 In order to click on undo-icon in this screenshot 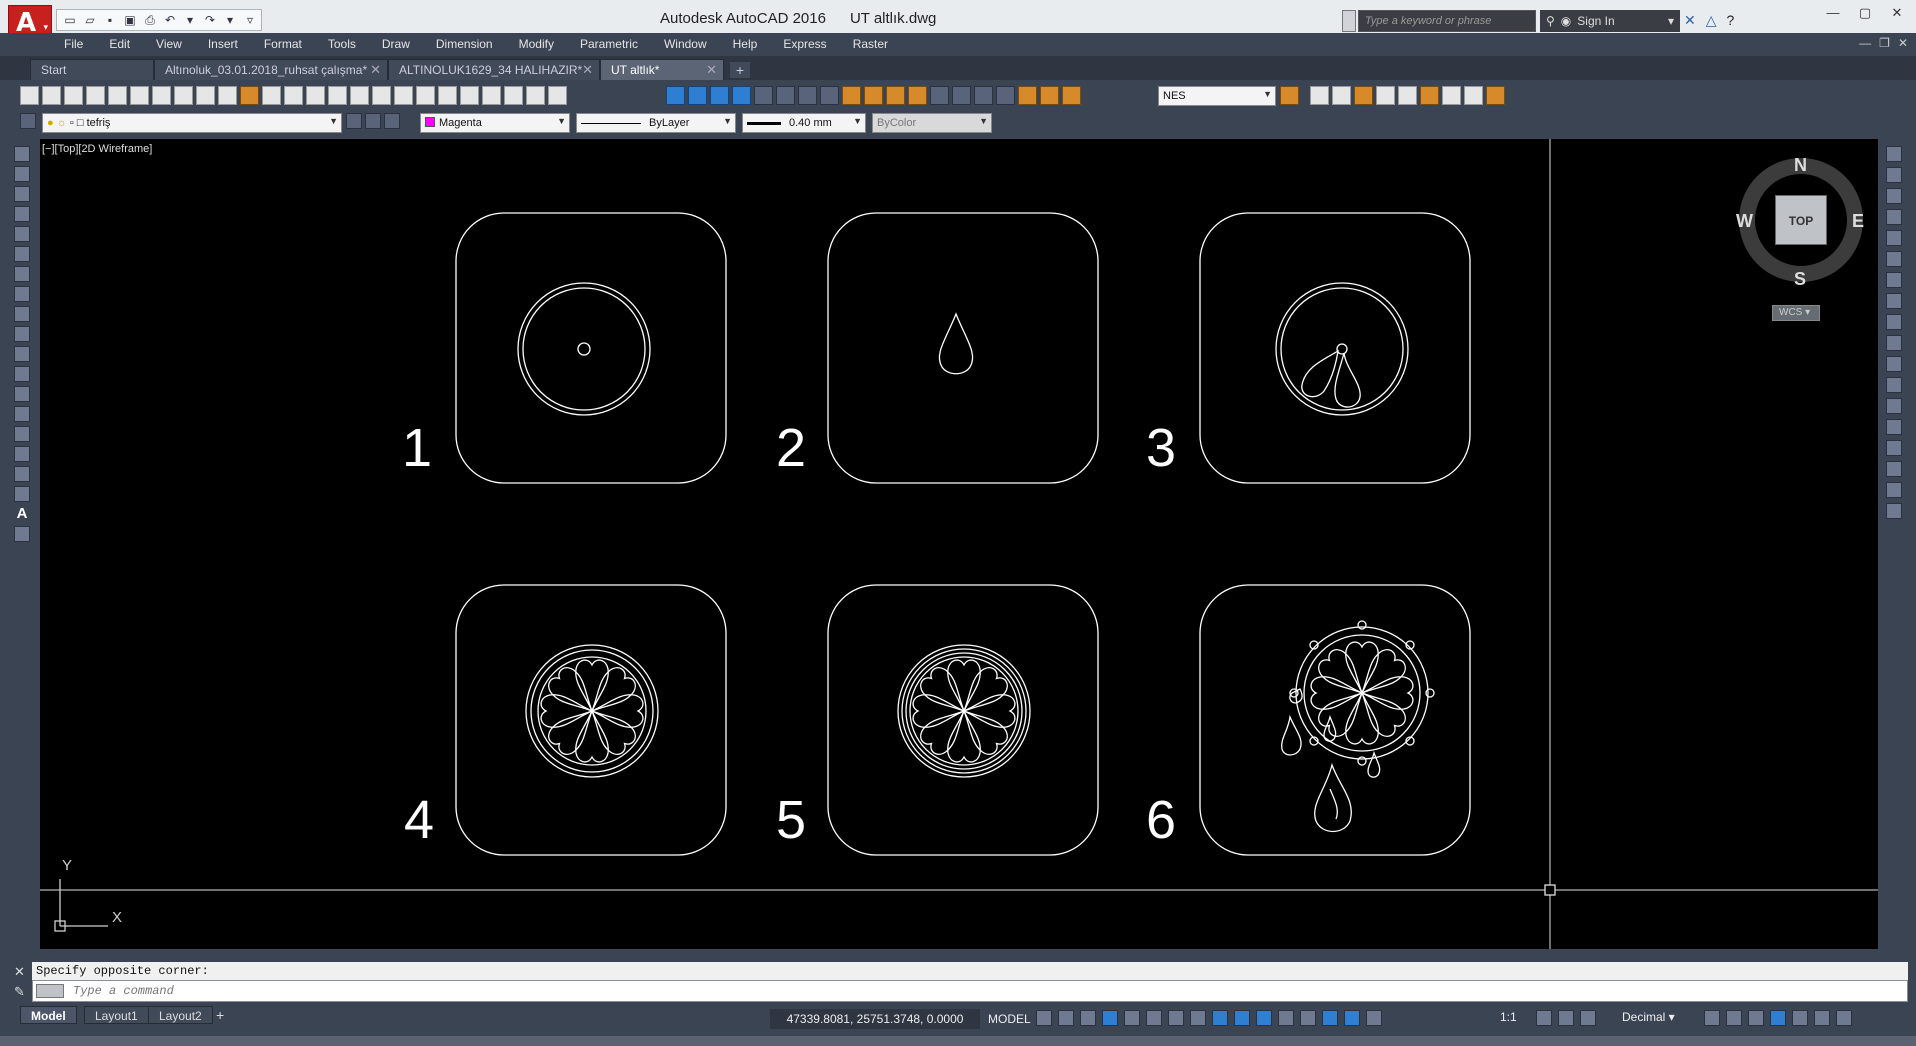, I will do `click(293, 95)`.